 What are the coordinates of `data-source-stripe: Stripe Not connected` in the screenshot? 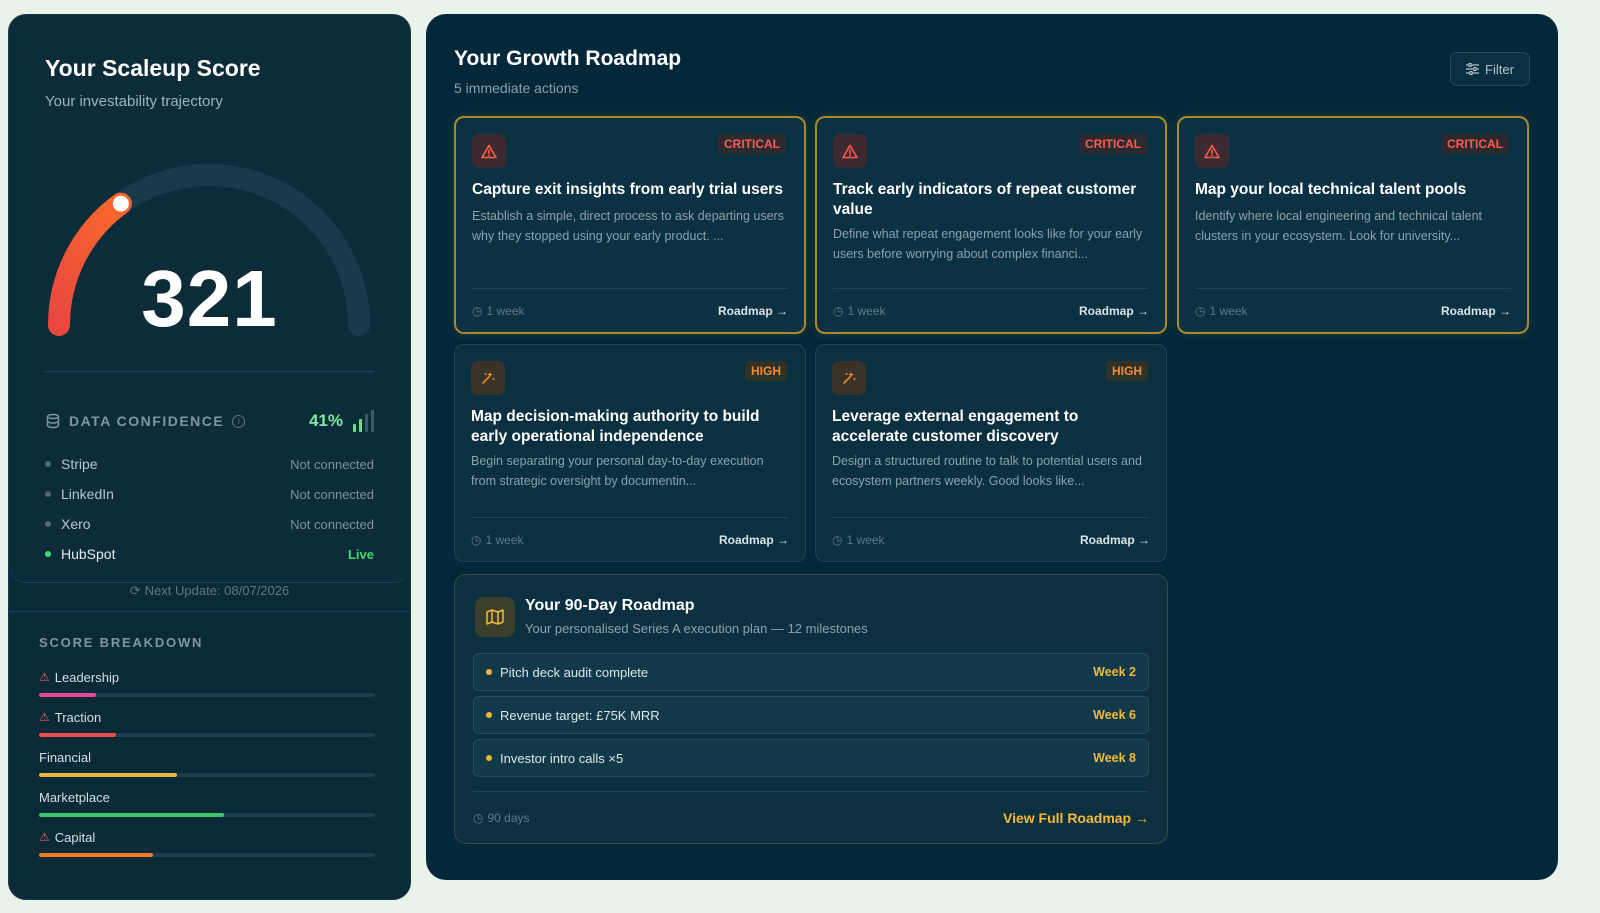 It's located at (209, 464).